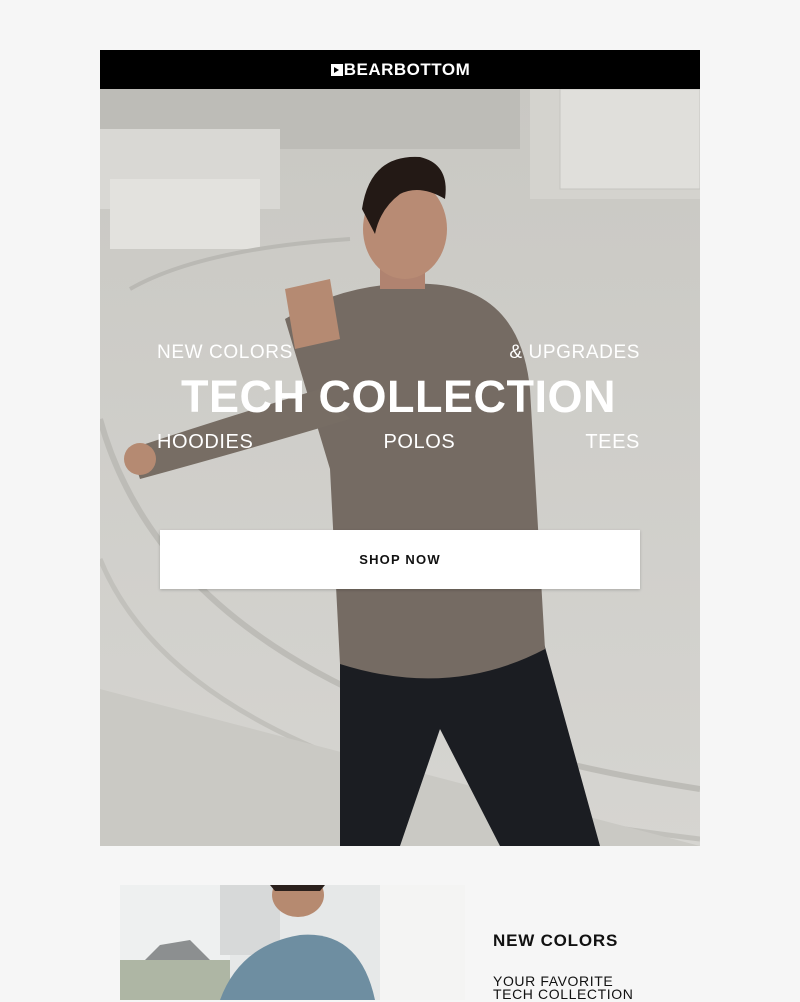  What do you see at coordinates (398, 396) in the screenshot?
I see `hero-headline: TECH COLLECTION` at bounding box center [398, 396].